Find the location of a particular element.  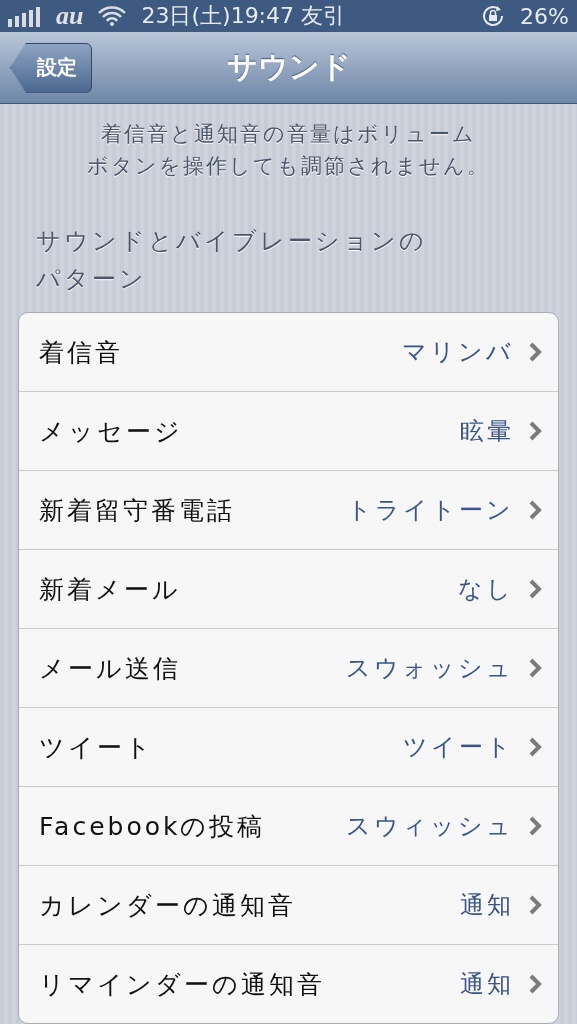

signal-icon is located at coordinates (25, 16).